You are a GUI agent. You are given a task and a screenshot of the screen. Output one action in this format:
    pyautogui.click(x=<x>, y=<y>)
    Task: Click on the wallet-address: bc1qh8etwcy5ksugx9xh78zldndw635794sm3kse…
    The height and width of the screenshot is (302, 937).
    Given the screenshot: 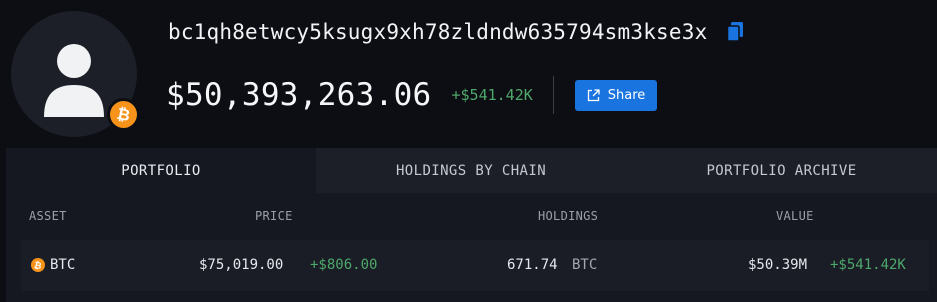 What is the action you would take?
    pyautogui.click(x=438, y=32)
    